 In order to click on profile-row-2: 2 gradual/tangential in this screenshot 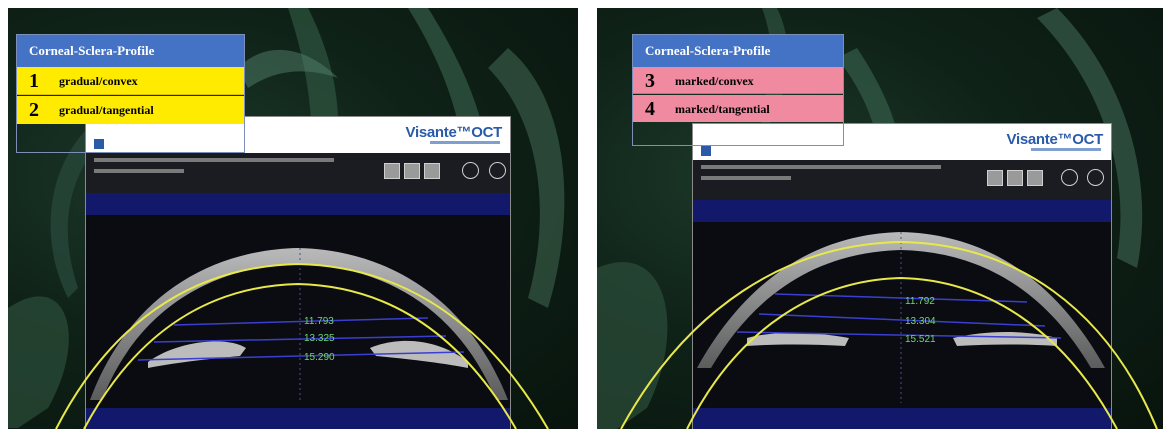, I will do `click(130, 110)`.